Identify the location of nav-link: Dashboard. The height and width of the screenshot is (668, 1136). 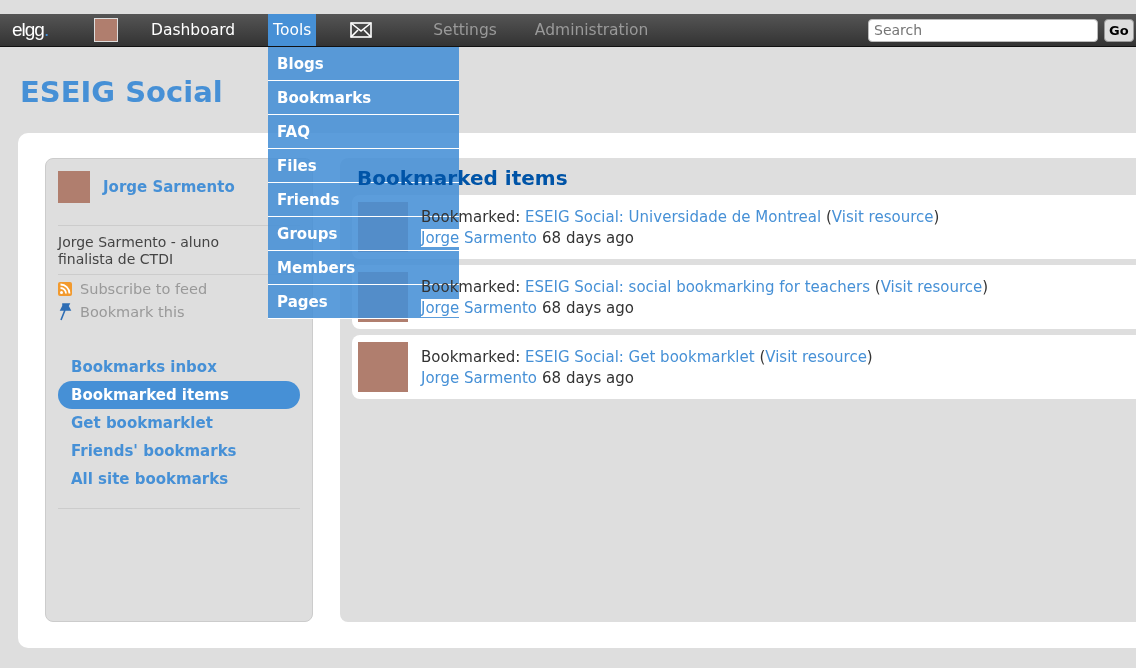
(193, 30).